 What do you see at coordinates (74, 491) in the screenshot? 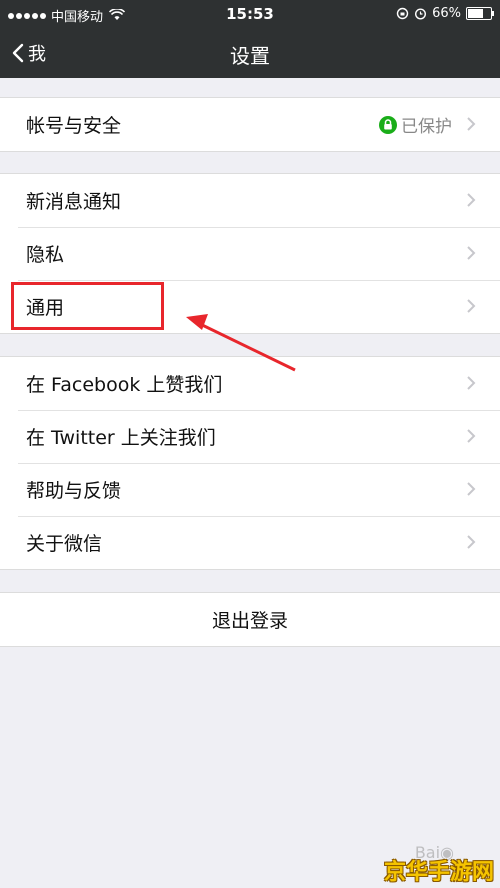
I see `help-feedback-label: 帮助与反馈` at bounding box center [74, 491].